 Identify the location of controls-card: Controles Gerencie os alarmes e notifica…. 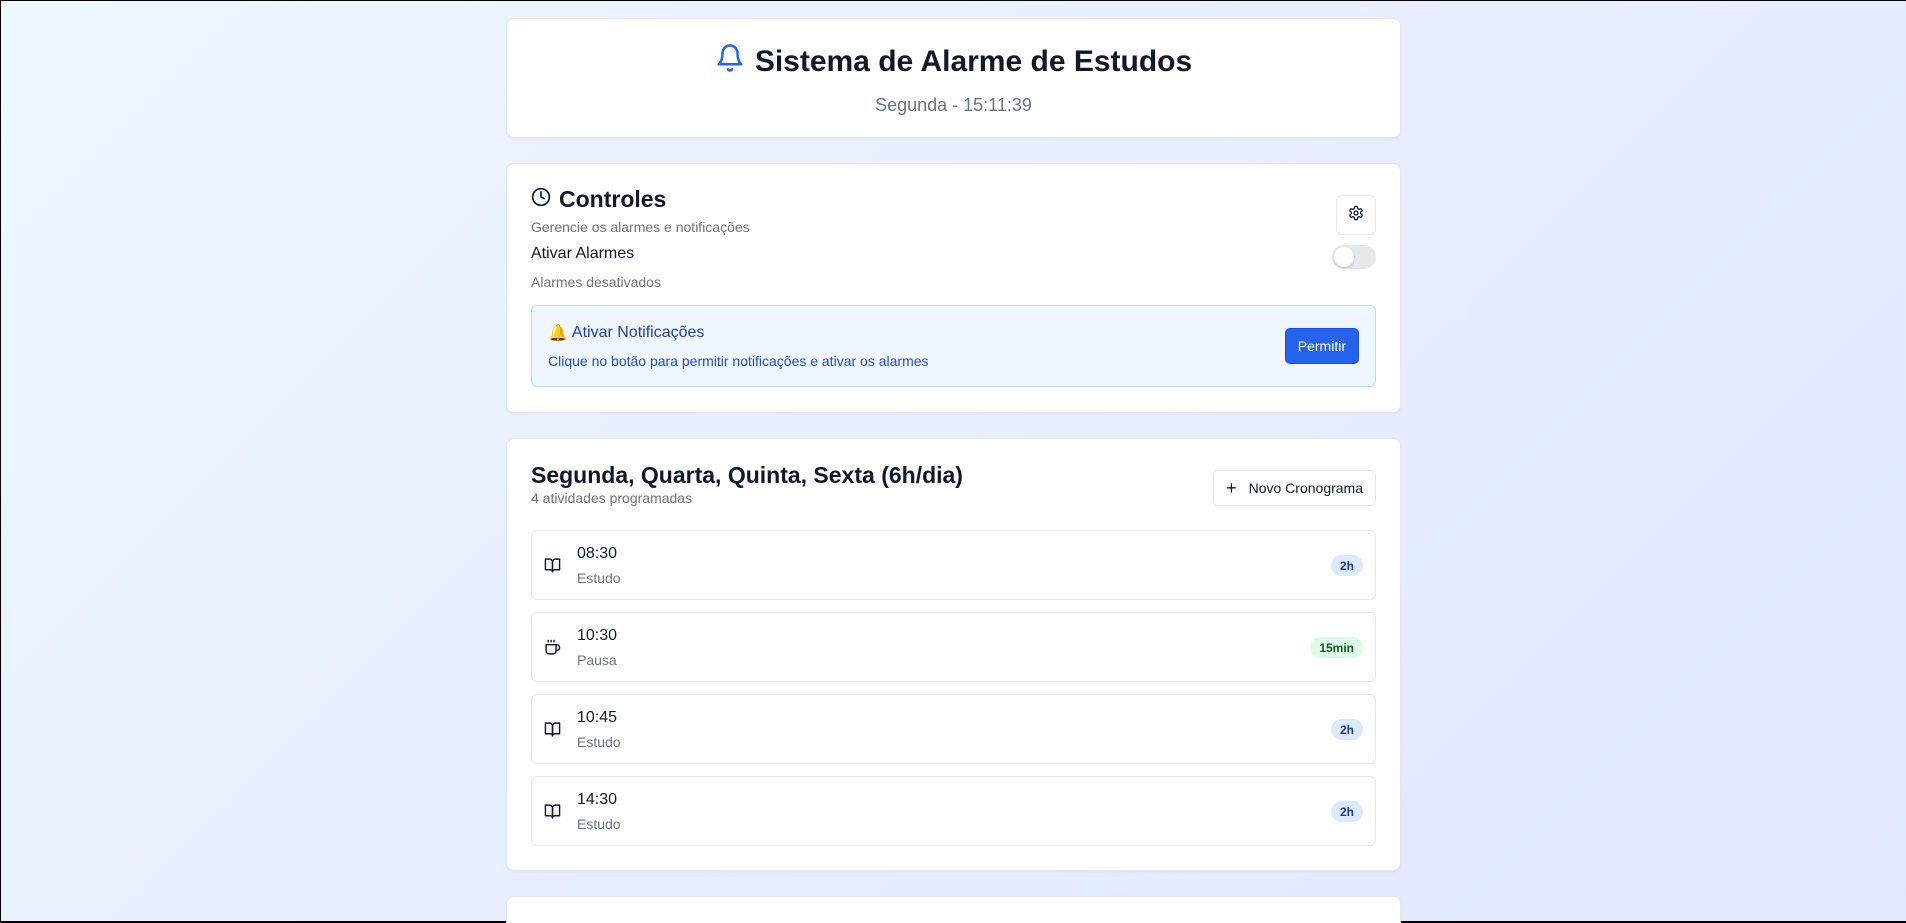
(953, 288).